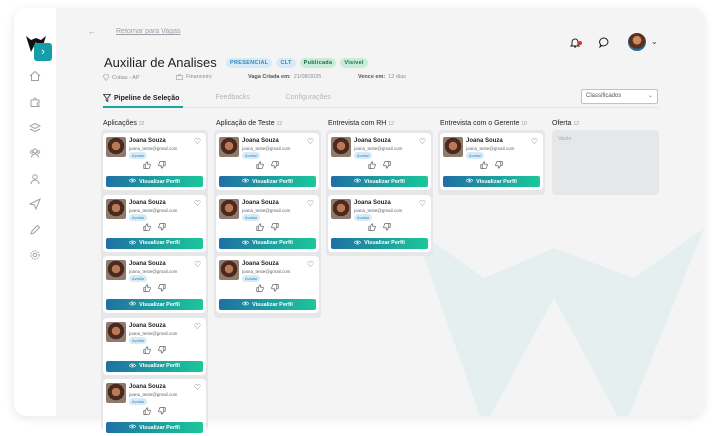 This screenshot has height=436, width=719. What do you see at coordinates (391, 124) in the screenshot?
I see `column-count: 12` at bounding box center [391, 124].